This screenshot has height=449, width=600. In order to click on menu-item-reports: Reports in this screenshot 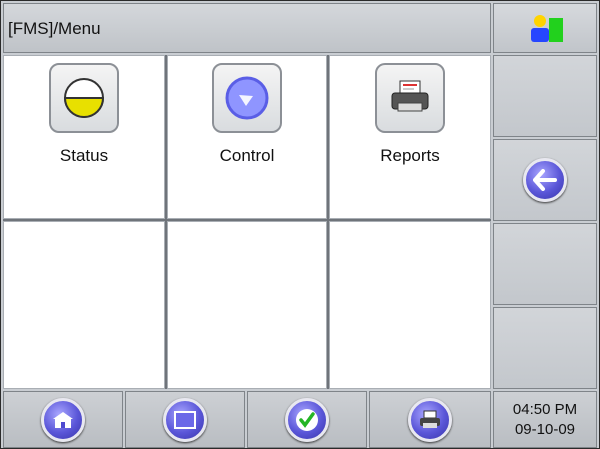, I will do `click(410, 137)`.